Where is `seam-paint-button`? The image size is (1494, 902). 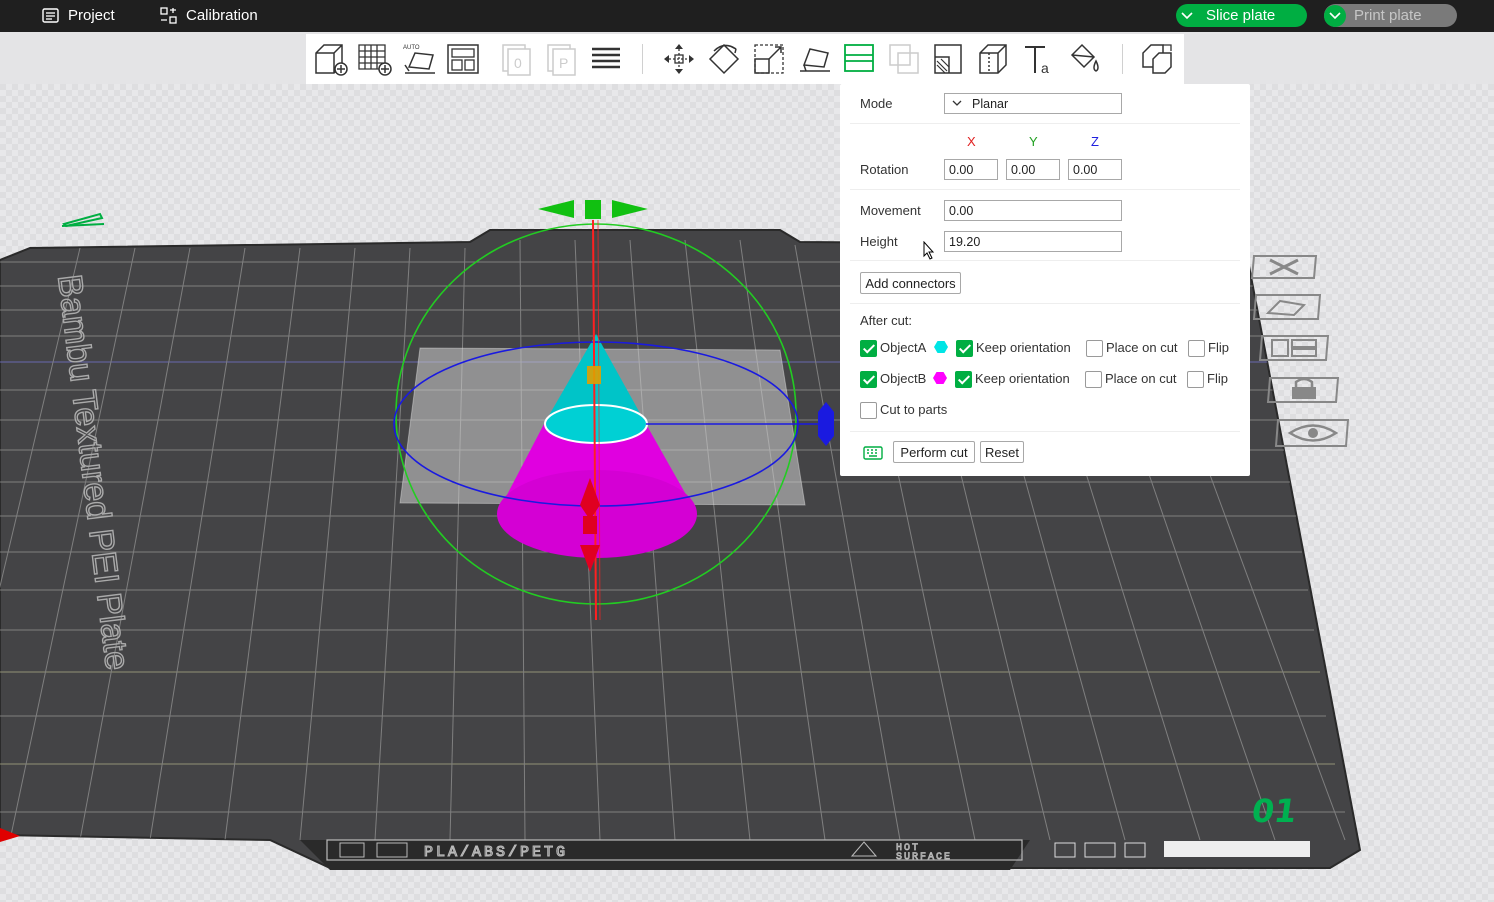
seam-paint-button is located at coordinates (994, 59).